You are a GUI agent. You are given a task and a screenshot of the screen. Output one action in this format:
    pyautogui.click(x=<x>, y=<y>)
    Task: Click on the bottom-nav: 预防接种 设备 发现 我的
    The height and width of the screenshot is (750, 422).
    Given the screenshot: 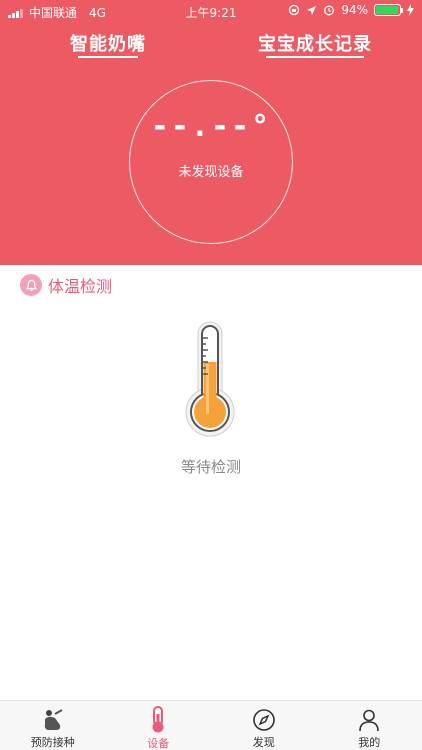 What is the action you would take?
    pyautogui.click(x=211, y=725)
    